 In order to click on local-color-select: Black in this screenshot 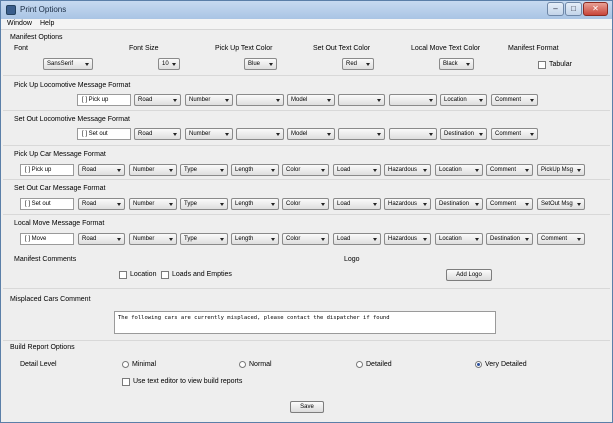, I will do `click(456, 64)`.